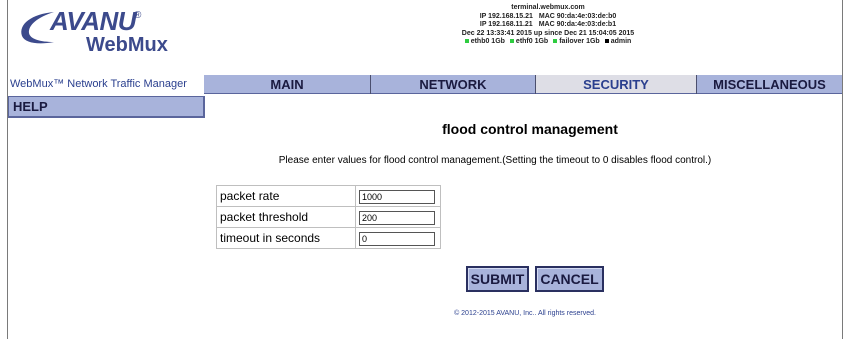  Describe the element at coordinates (617, 42) in the screenshot. I see `port-status-admin: admin` at that location.